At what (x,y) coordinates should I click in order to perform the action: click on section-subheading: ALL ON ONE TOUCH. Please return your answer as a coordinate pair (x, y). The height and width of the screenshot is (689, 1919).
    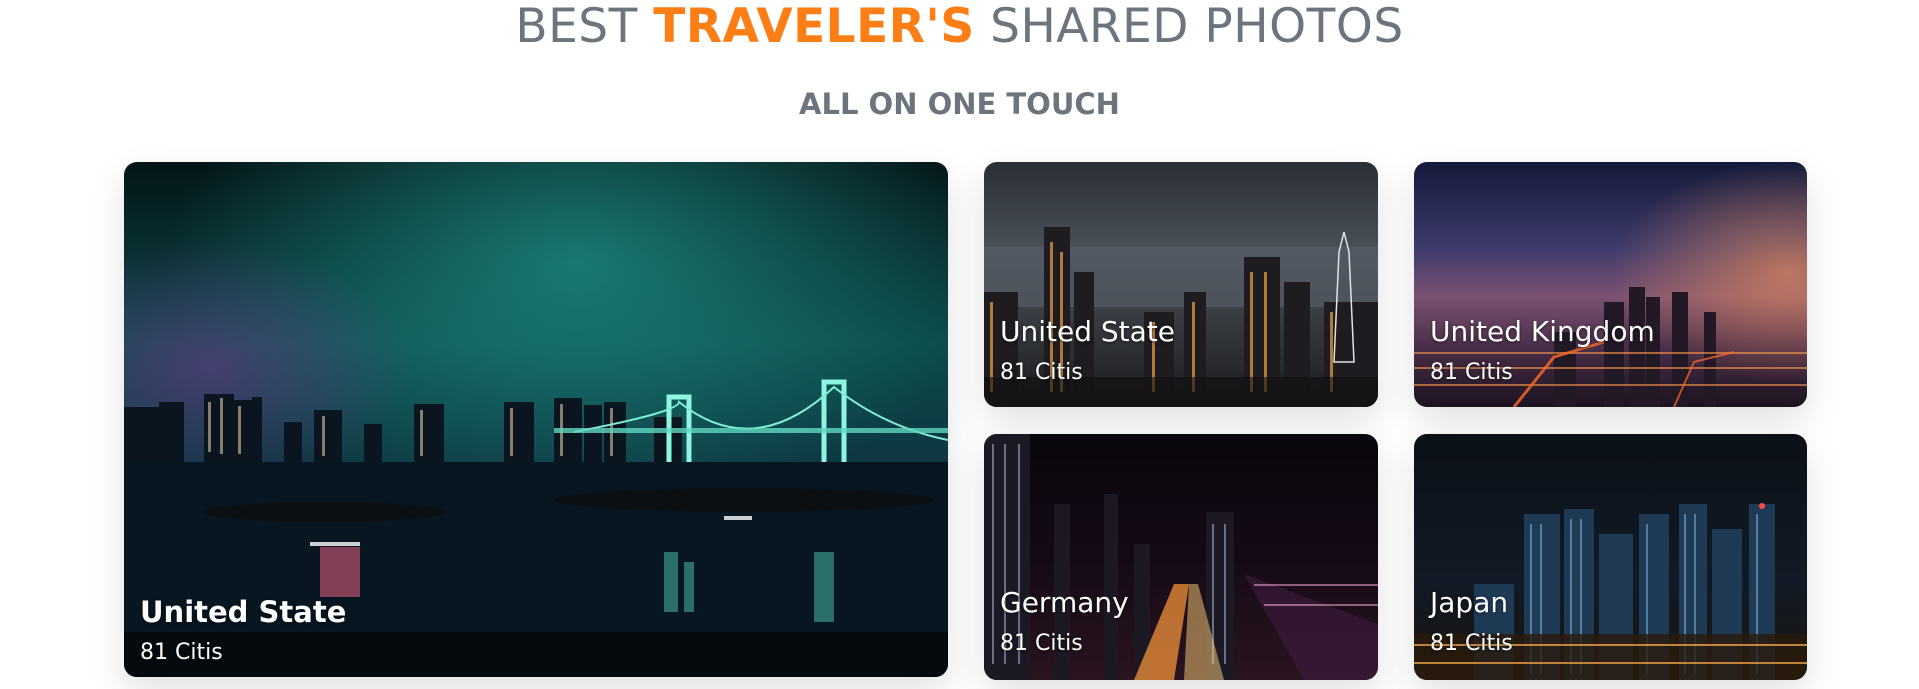
    Looking at the image, I should click on (959, 104).